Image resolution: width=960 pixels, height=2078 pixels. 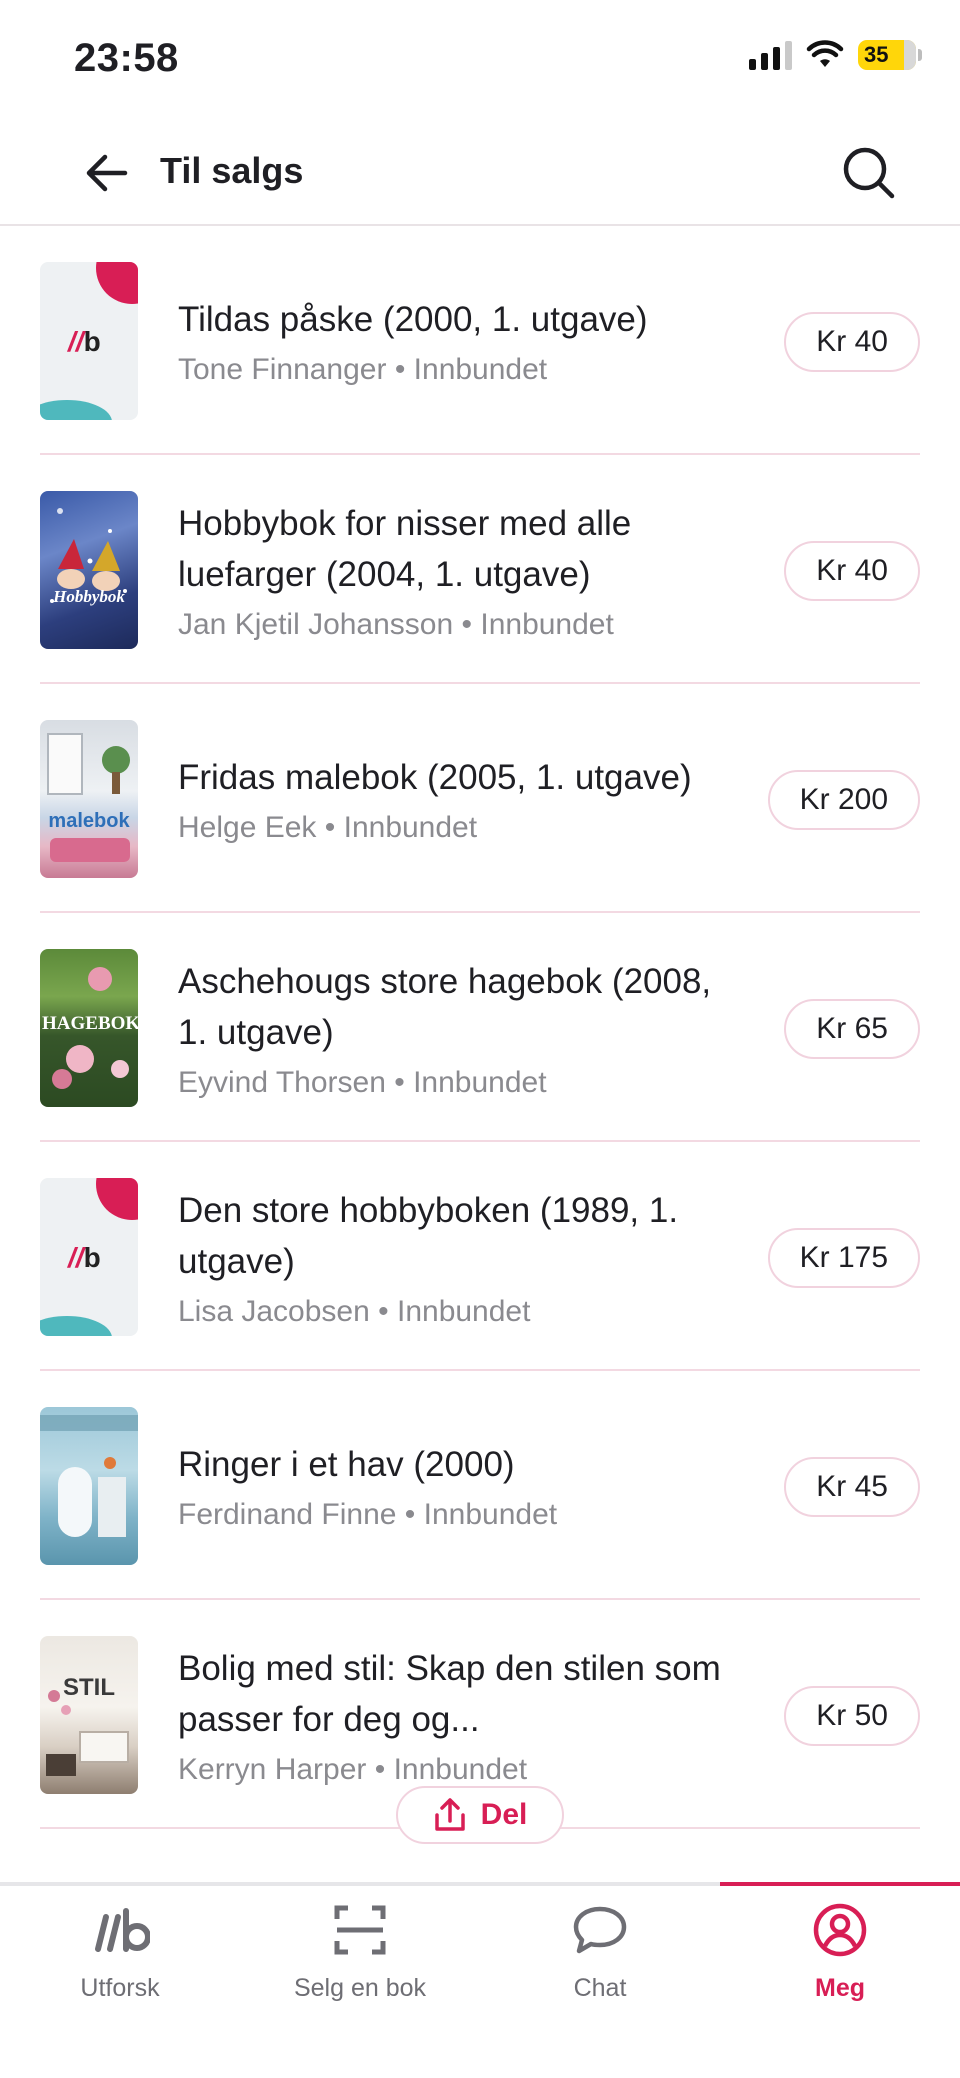 I want to click on status-bar: 23:58 35, so click(x=480, y=60).